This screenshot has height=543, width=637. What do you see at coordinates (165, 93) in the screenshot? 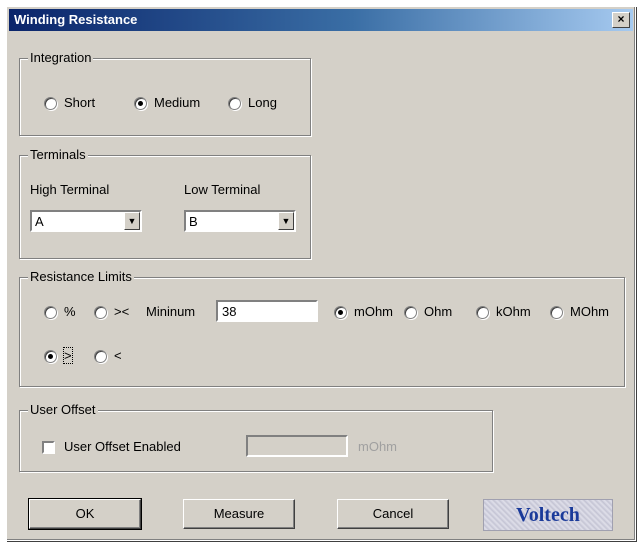
I see `integration-group: Integration Short Medium Long` at bounding box center [165, 93].